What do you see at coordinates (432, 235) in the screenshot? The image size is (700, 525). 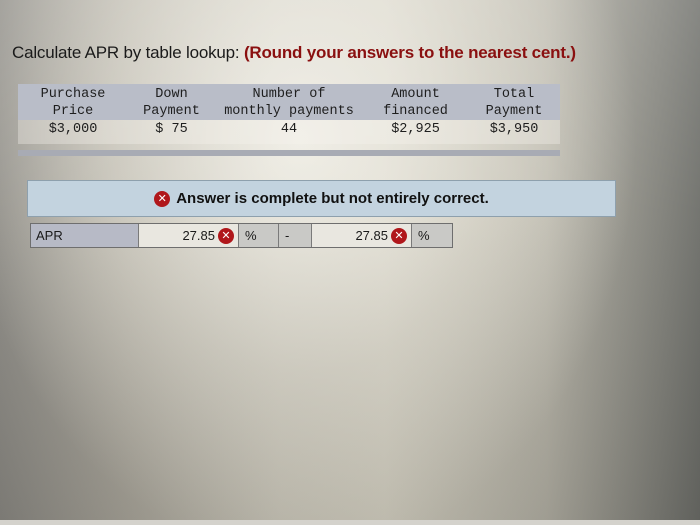 I see `apr-high-unit: %` at bounding box center [432, 235].